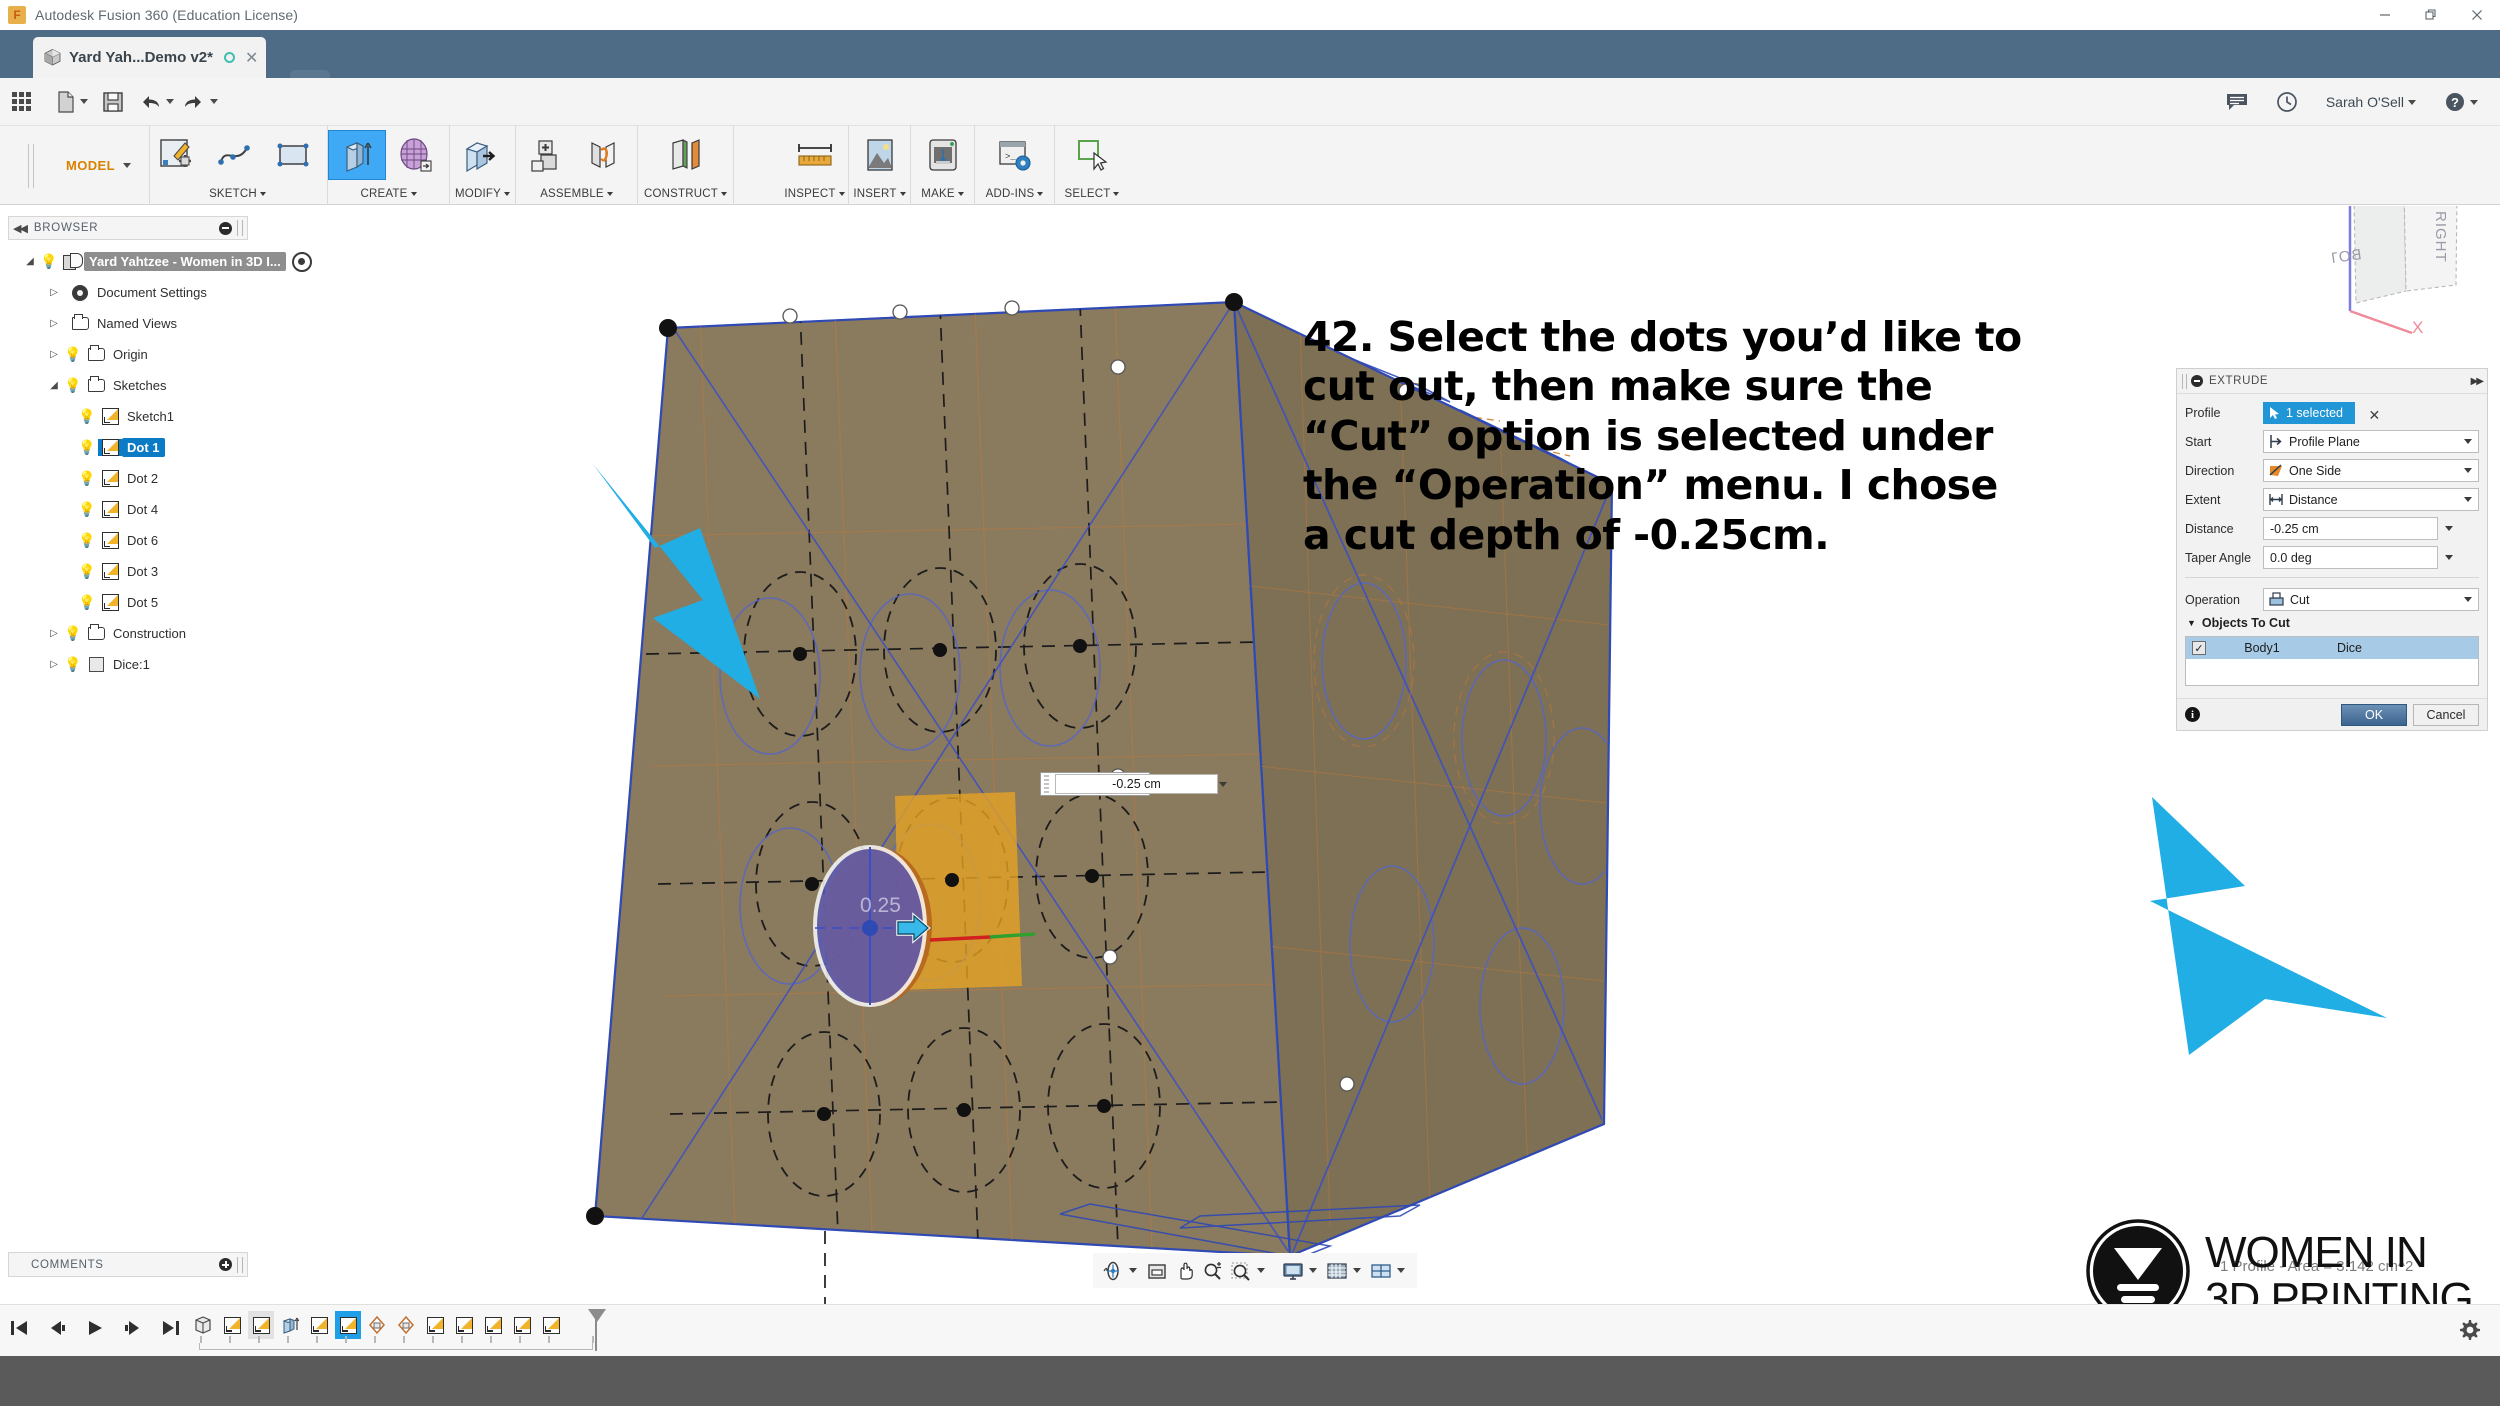 The image size is (2500, 1406). What do you see at coordinates (293, 155) in the screenshot?
I see `create-rectangle-button` at bounding box center [293, 155].